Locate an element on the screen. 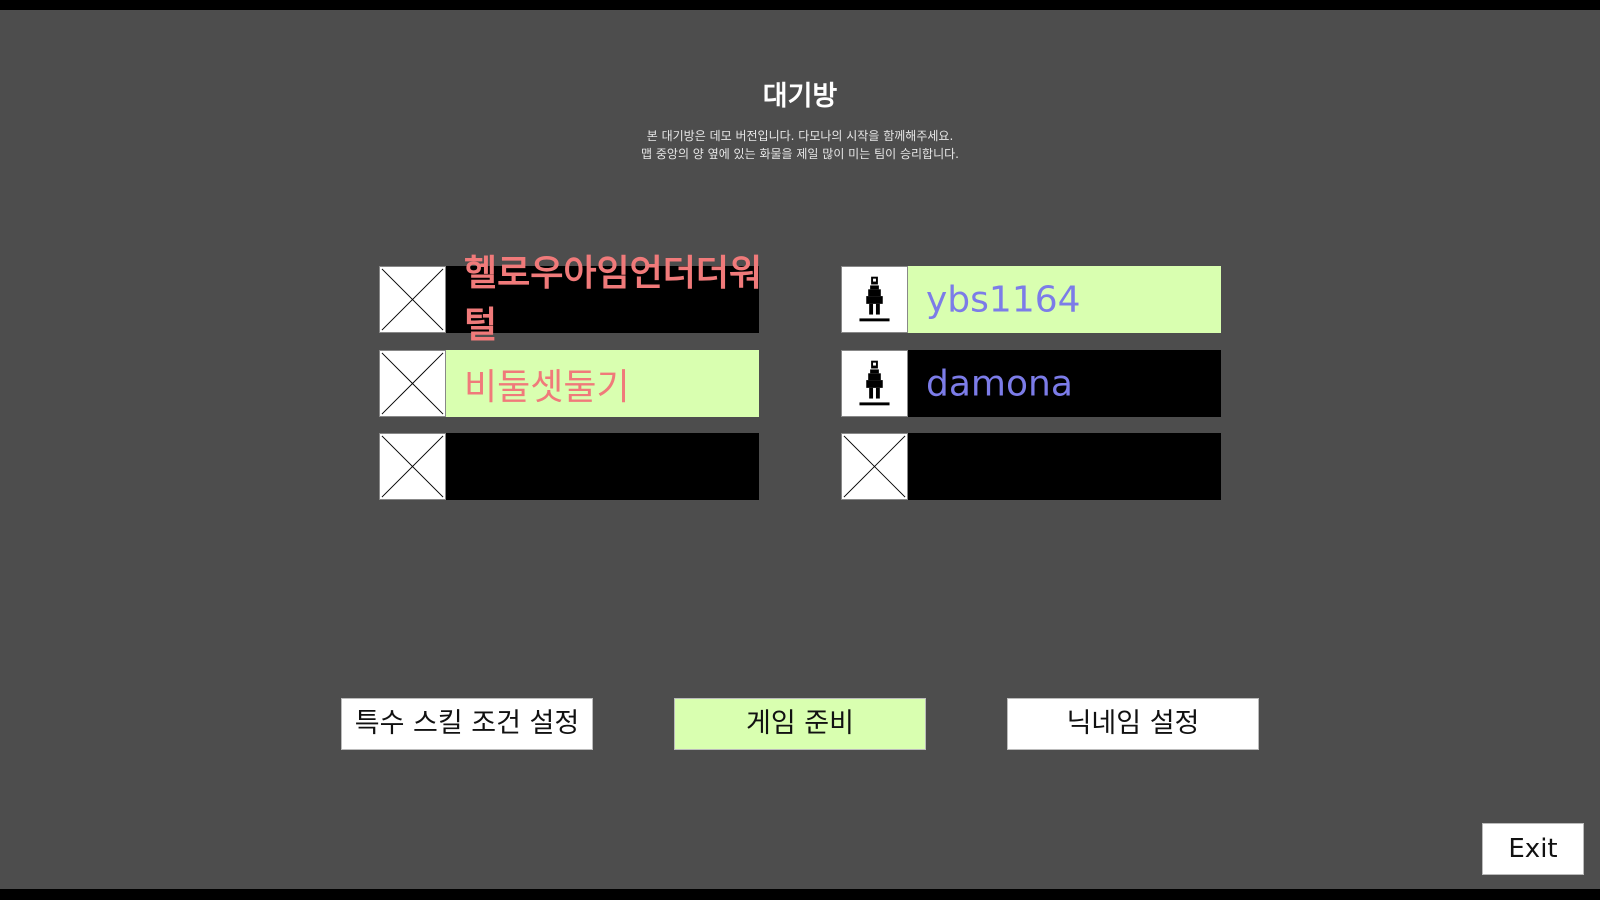  page-title: 대기방 is located at coordinates (800, 96).